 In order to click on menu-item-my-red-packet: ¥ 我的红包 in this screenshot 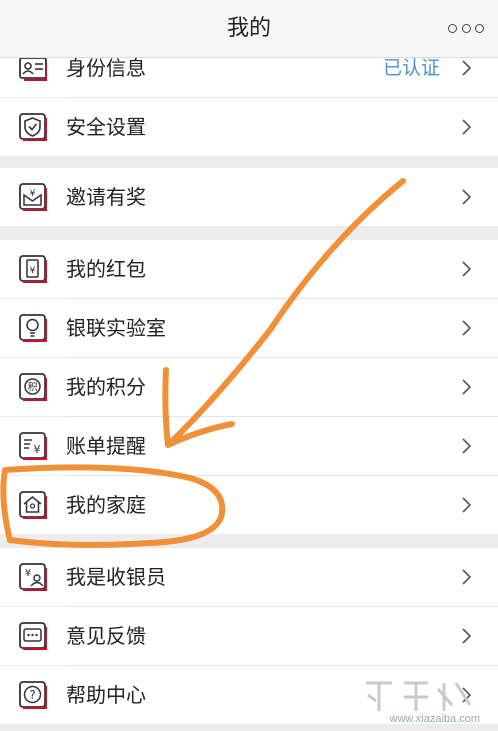, I will do `click(249, 269)`.